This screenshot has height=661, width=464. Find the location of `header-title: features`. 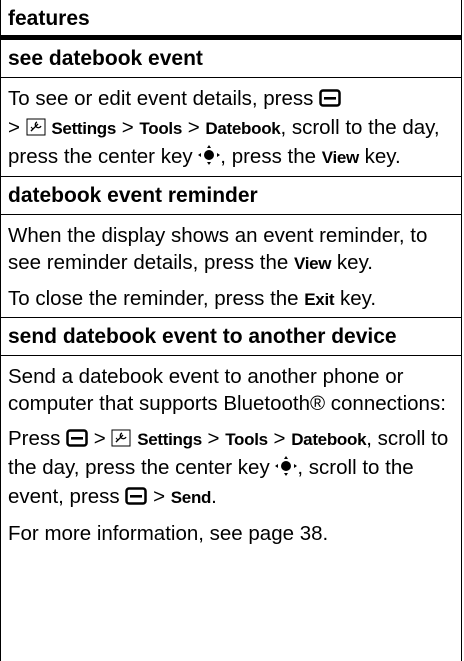

header-title: features is located at coordinates (49, 18).